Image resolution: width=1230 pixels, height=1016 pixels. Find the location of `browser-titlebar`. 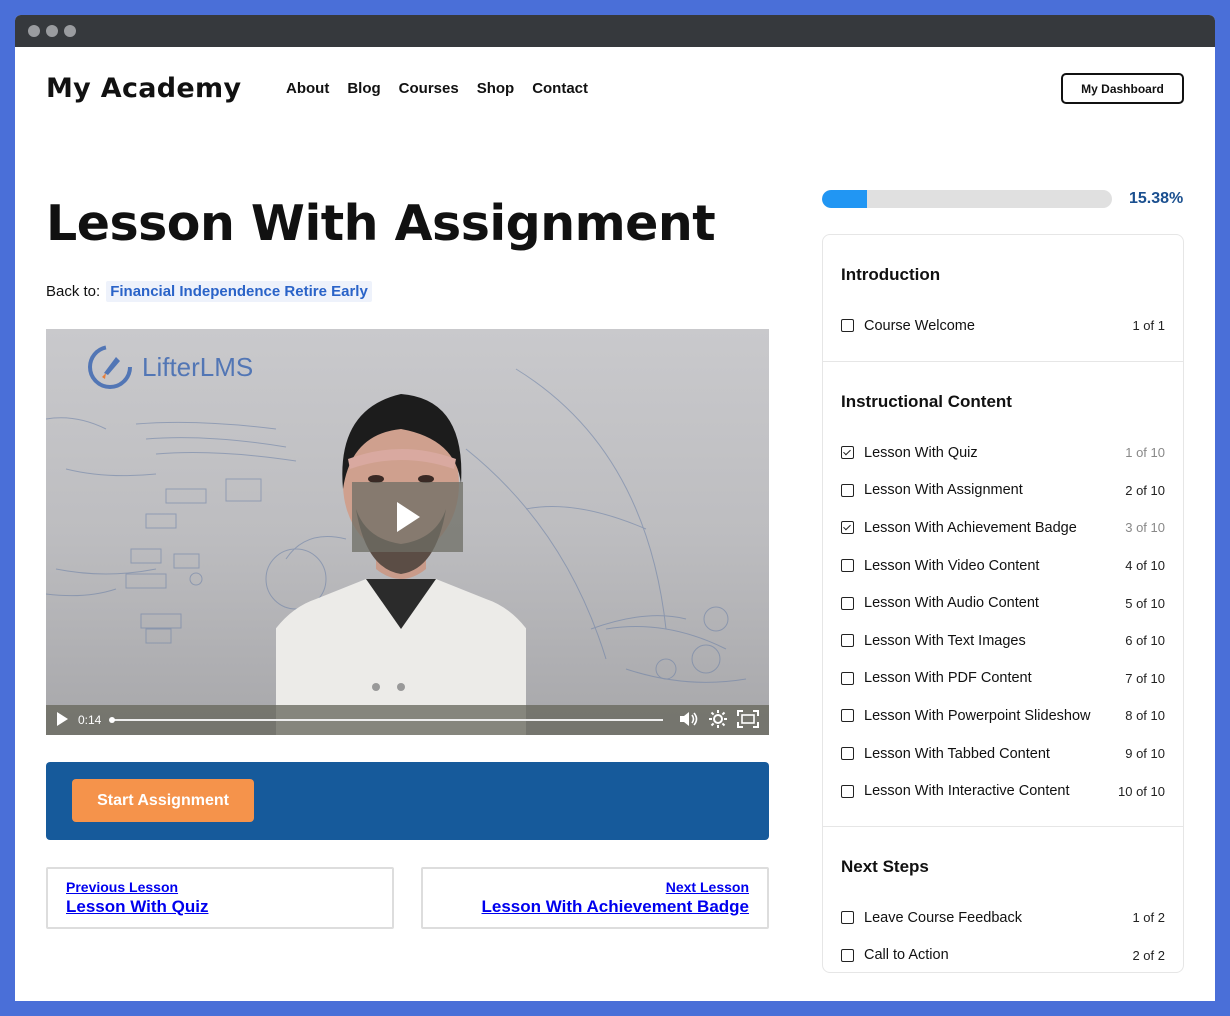

browser-titlebar is located at coordinates (615, 31).